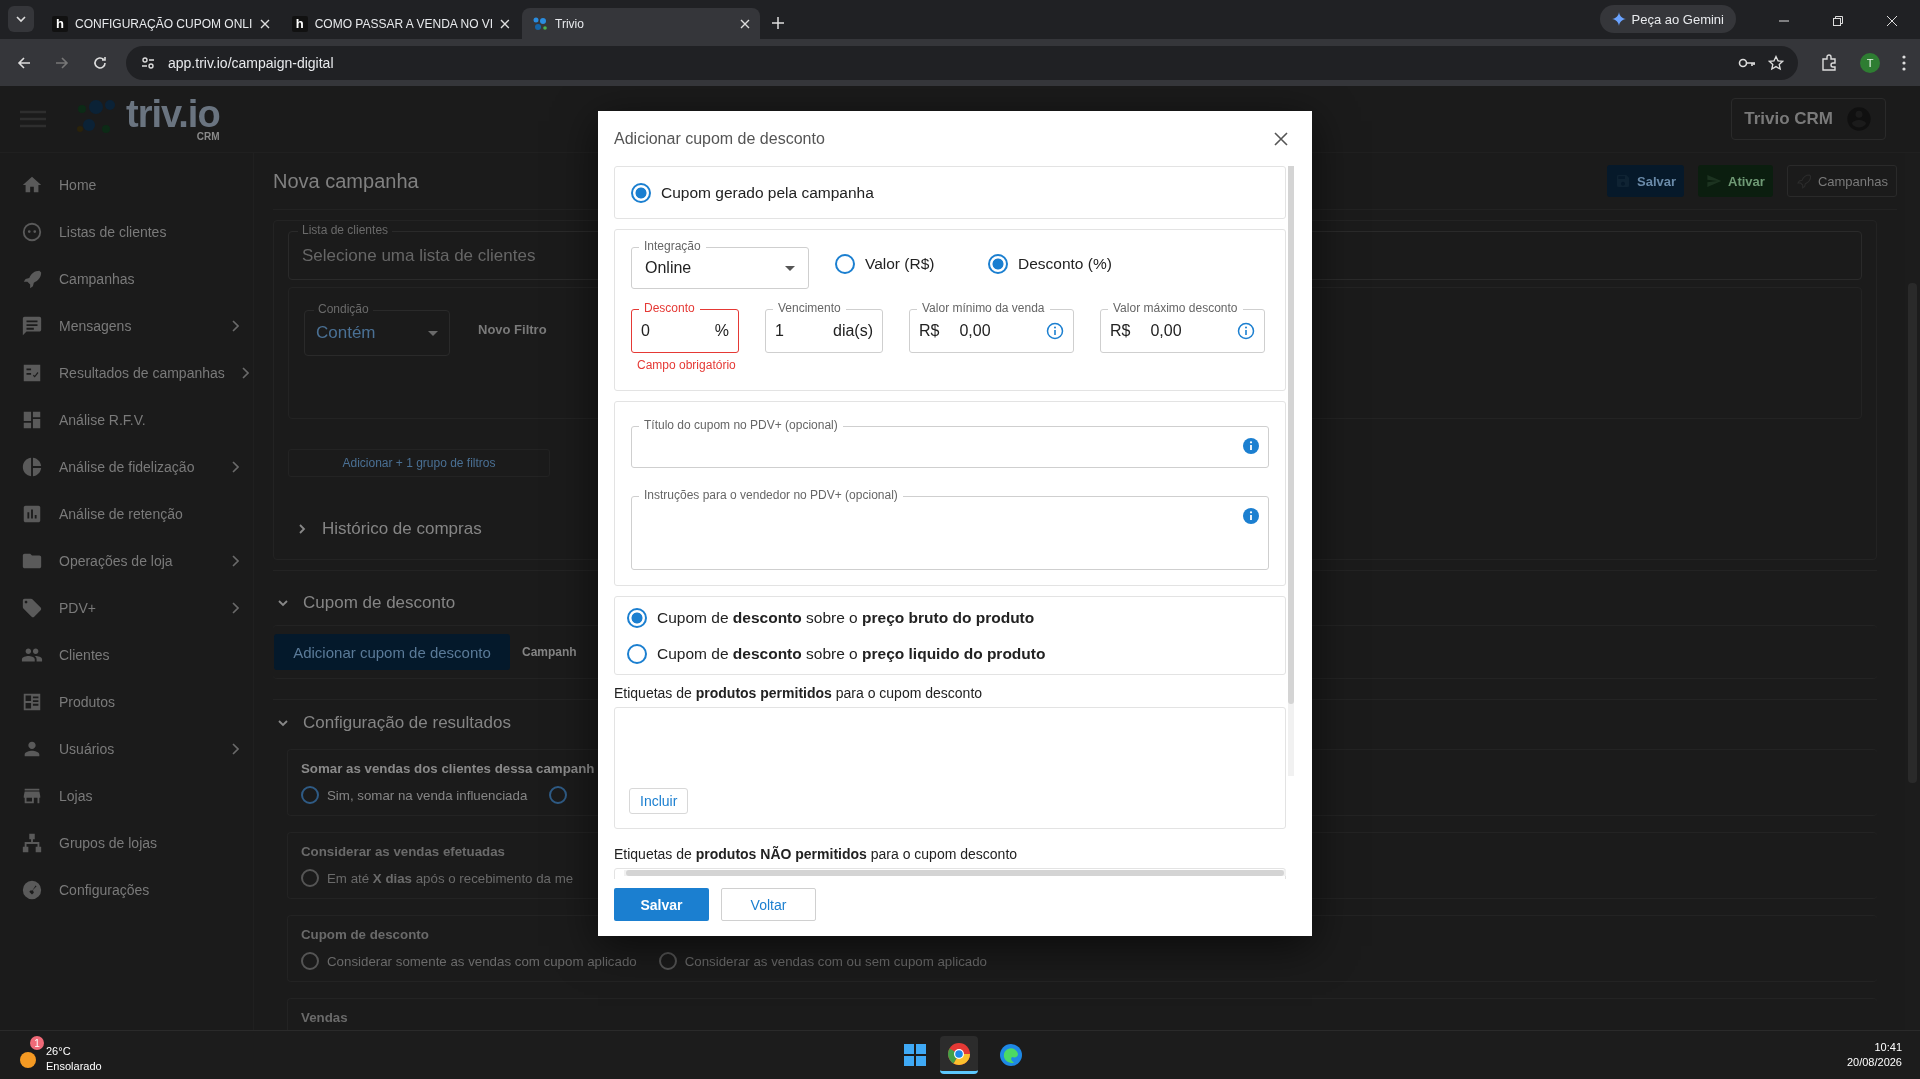 This screenshot has width=1920, height=1079. I want to click on chat-icon, so click(32, 325).